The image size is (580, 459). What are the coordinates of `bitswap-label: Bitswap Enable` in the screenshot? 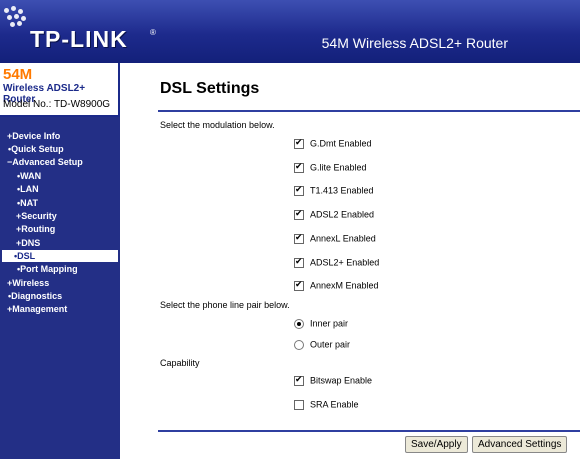 It's located at (341, 380).